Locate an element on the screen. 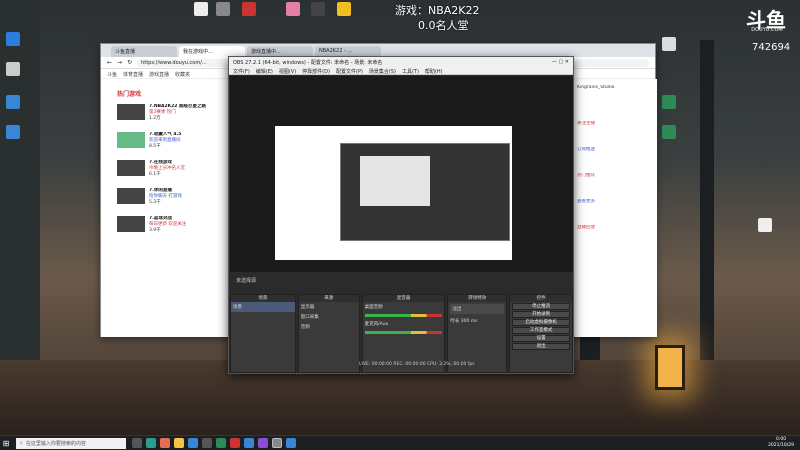 This screenshot has width=800, height=450. window-controls: — ▢ ✕ is located at coordinates (560, 62).